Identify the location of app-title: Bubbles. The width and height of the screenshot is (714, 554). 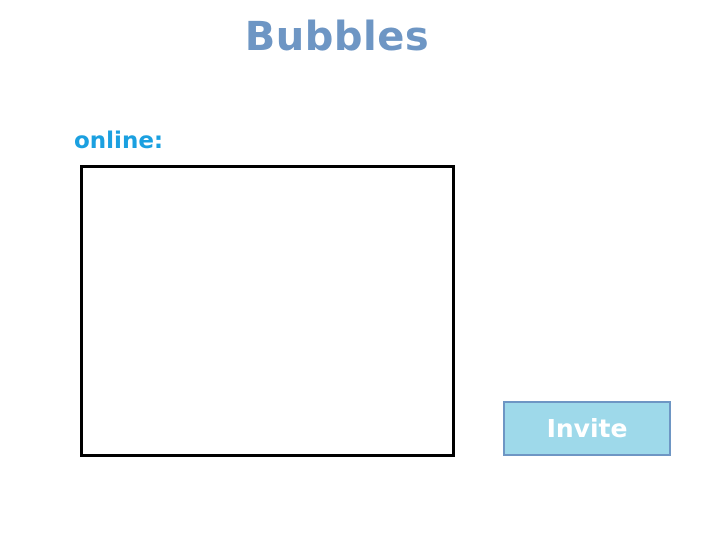
(337, 37).